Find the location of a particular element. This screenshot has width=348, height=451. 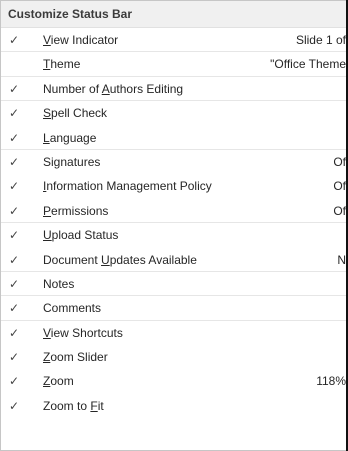

menu-item-spell-check: ✓ Spell Check is located at coordinates (173, 113).